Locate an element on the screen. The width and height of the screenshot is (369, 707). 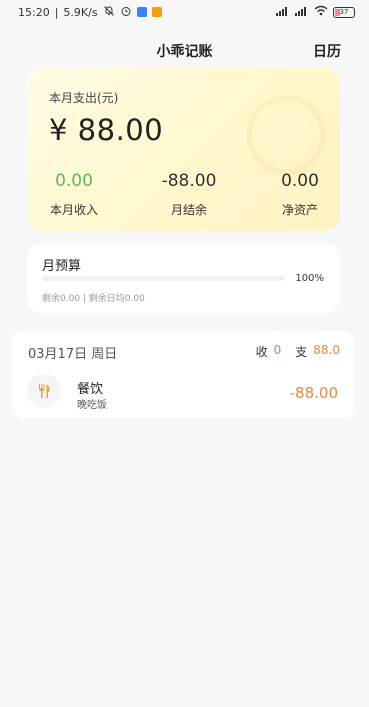
network-speed: 5.9K/s is located at coordinates (80, 12).